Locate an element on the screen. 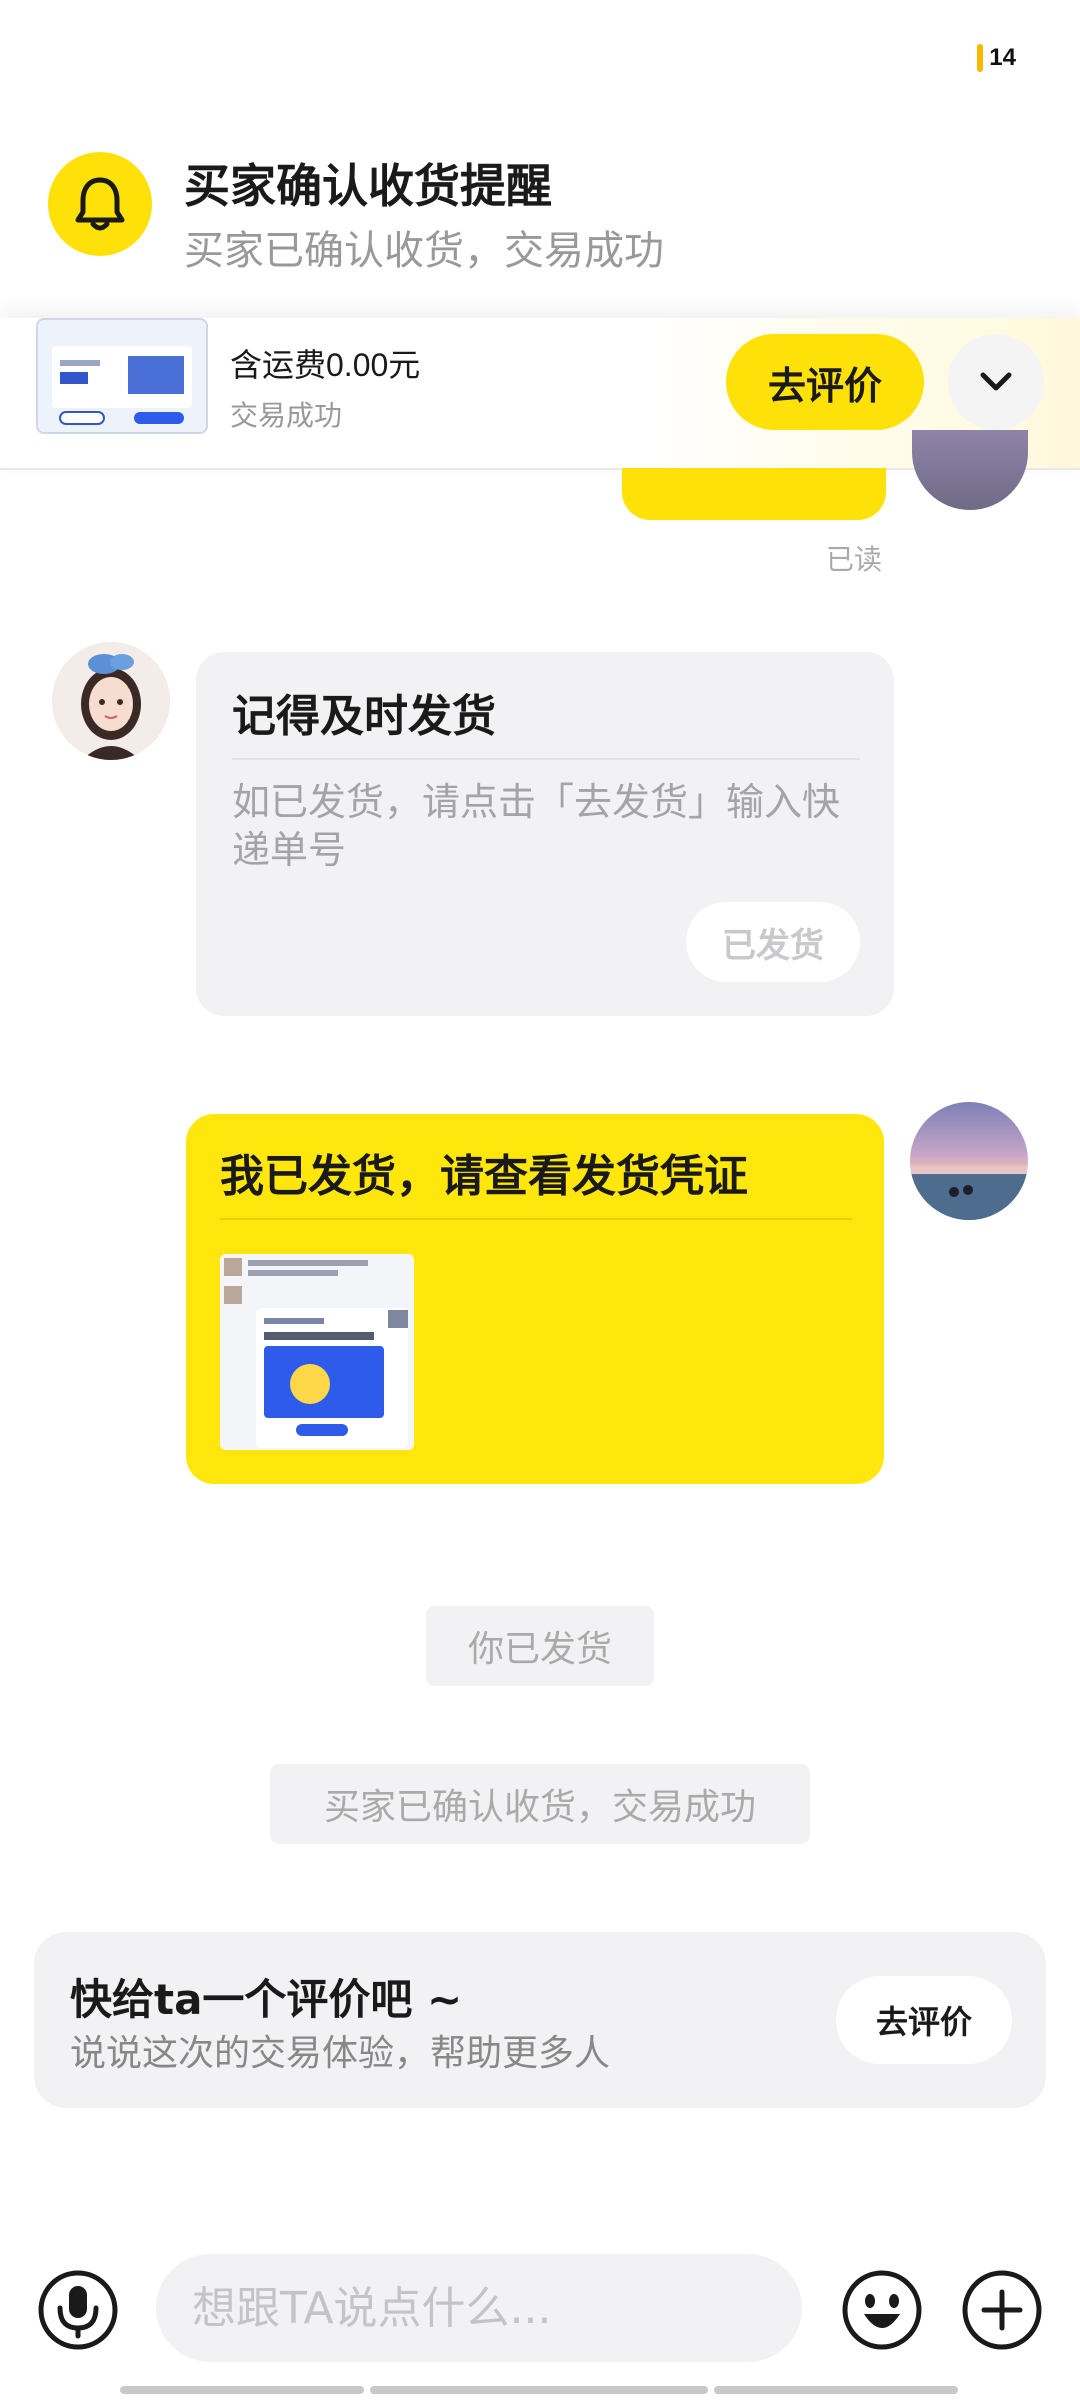 The image size is (1080, 2400). buyer-avatar is located at coordinates (111, 701).